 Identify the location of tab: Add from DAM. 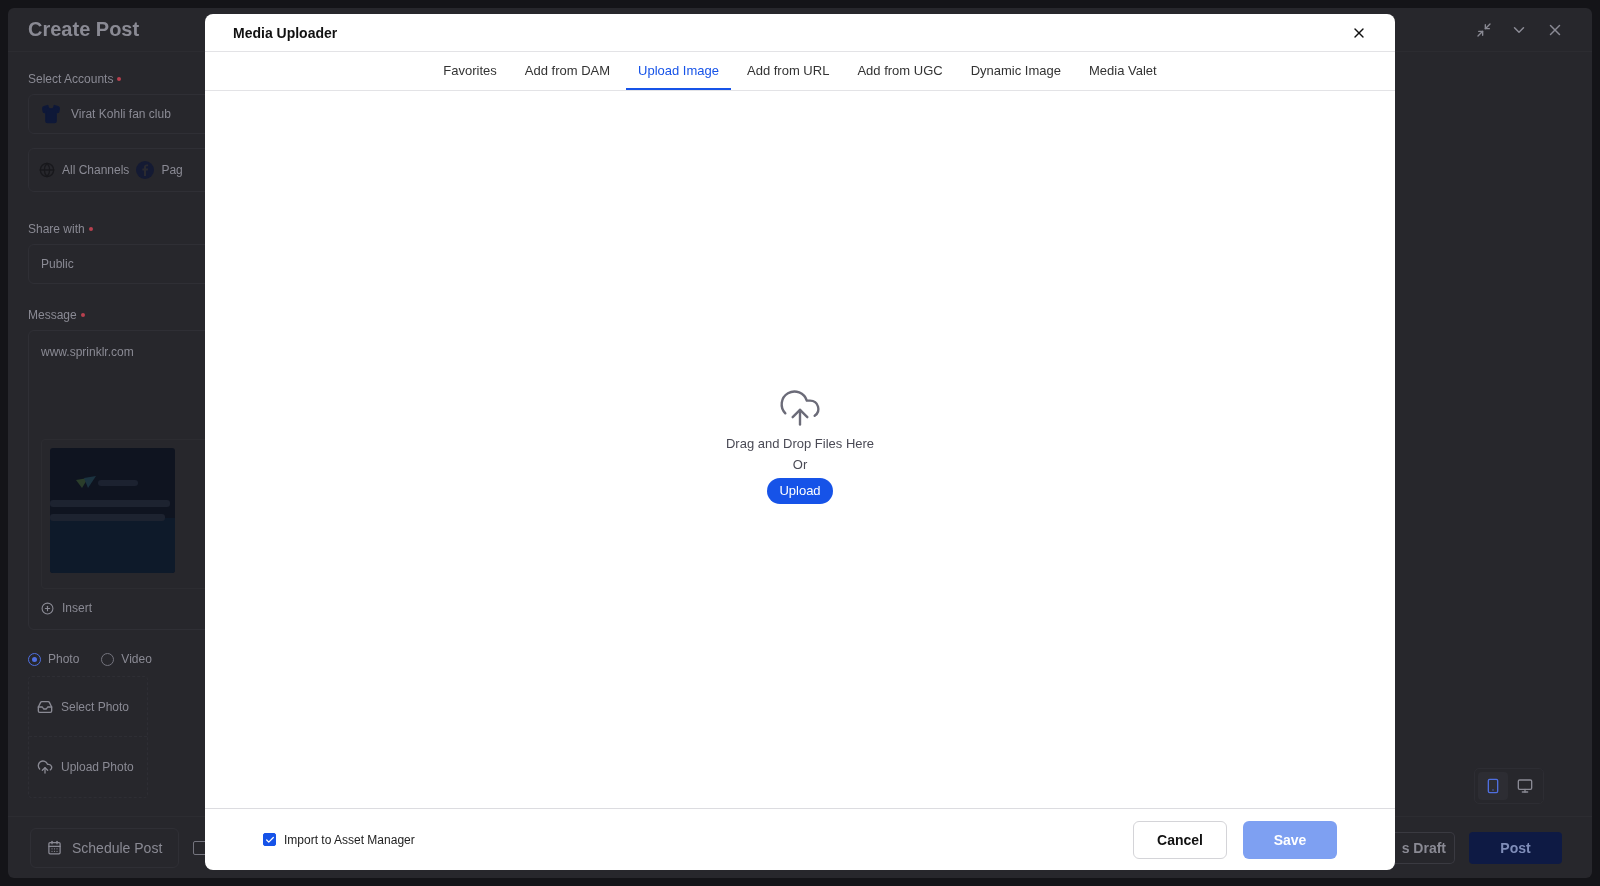
(567, 71).